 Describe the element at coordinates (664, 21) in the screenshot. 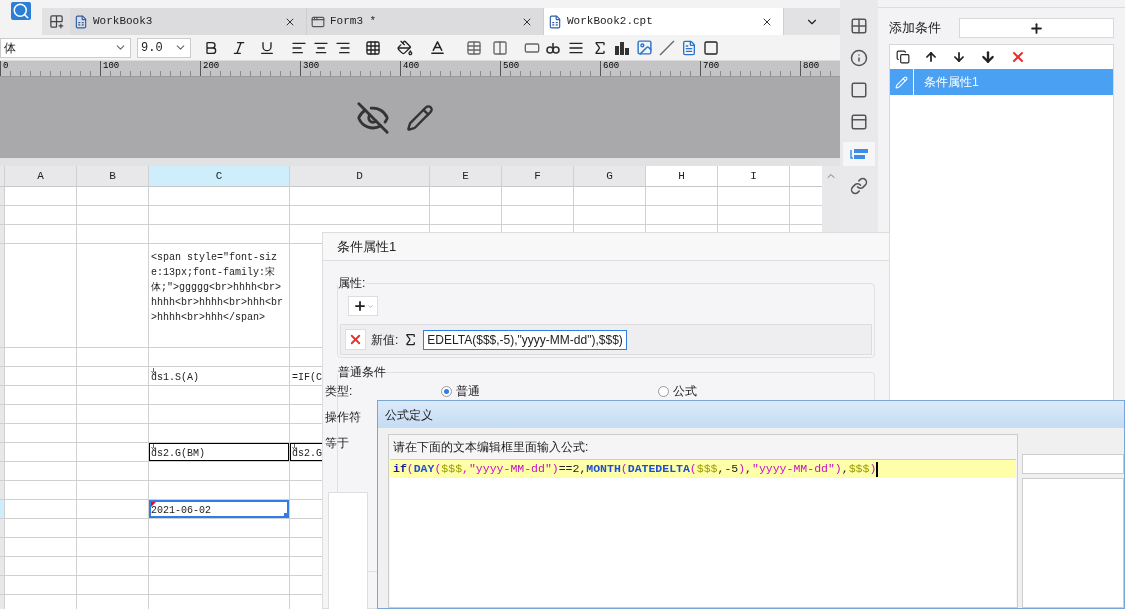

I see `document-tab: WorkBook2.cpt` at that location.